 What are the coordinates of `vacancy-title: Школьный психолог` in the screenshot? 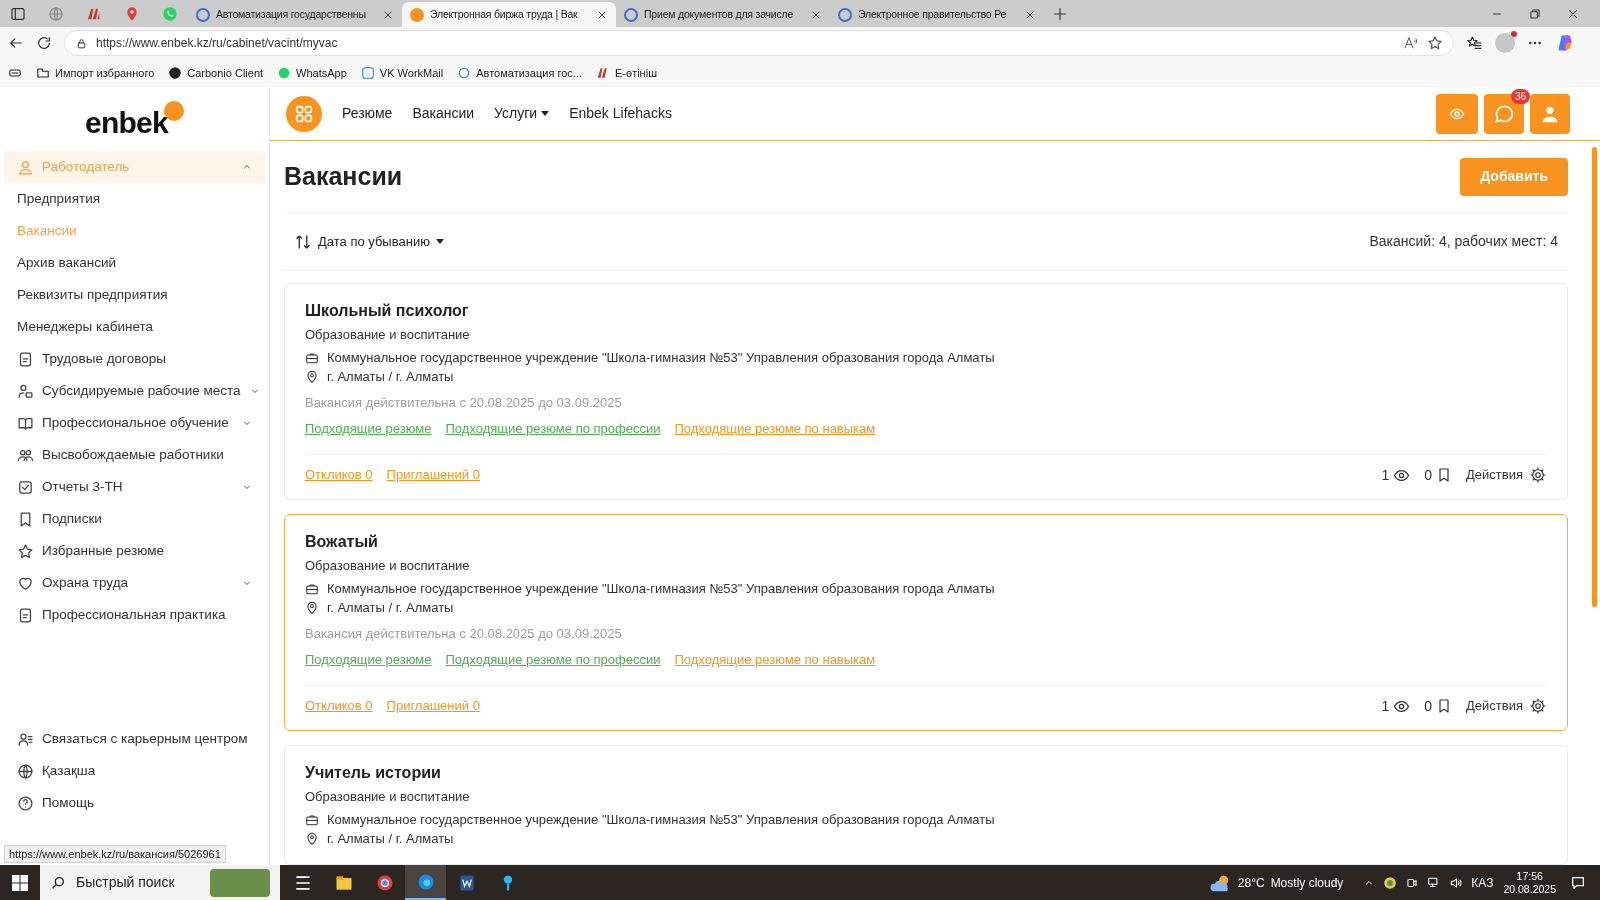 It's located at (926, 311).